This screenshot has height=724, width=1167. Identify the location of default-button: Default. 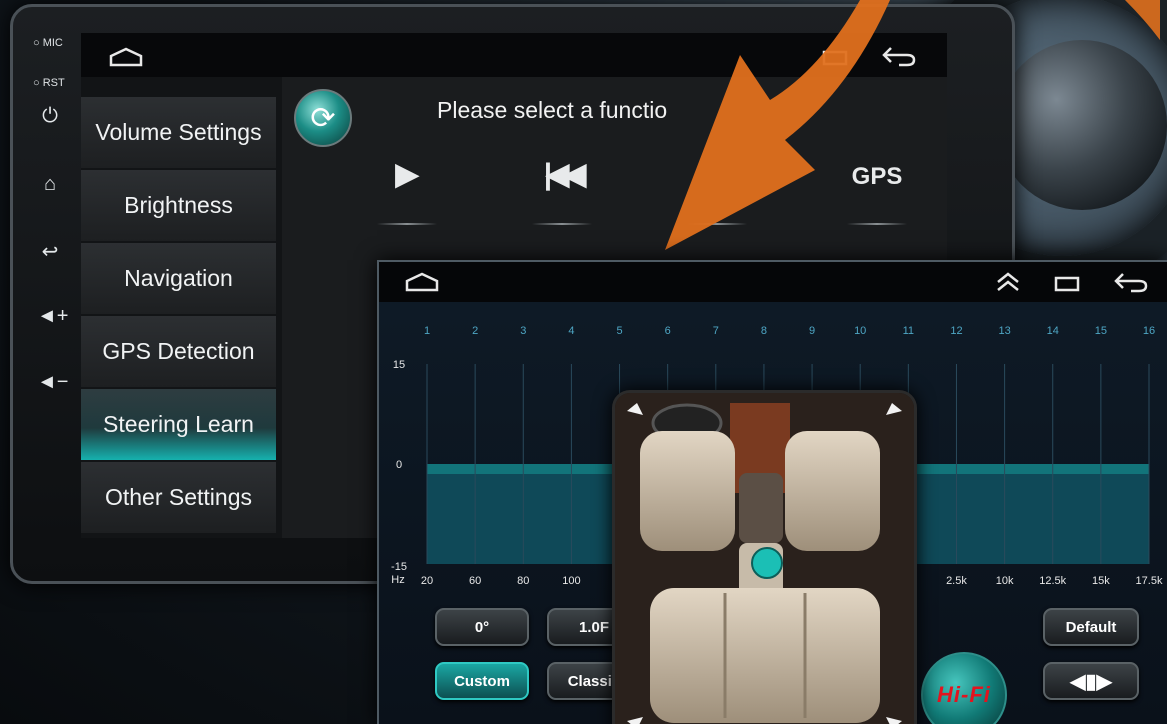
(1091, 627).